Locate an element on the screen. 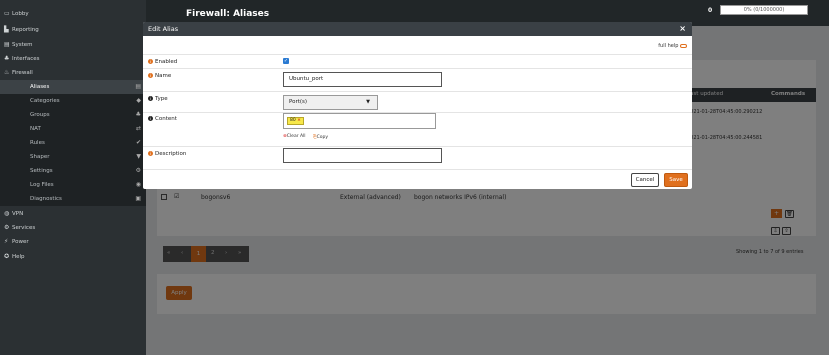 Image resolution: width=829 pixels, height=355 pixels. form-row-name: i Name Ubuntu_port is located at coordinates (417, 79).